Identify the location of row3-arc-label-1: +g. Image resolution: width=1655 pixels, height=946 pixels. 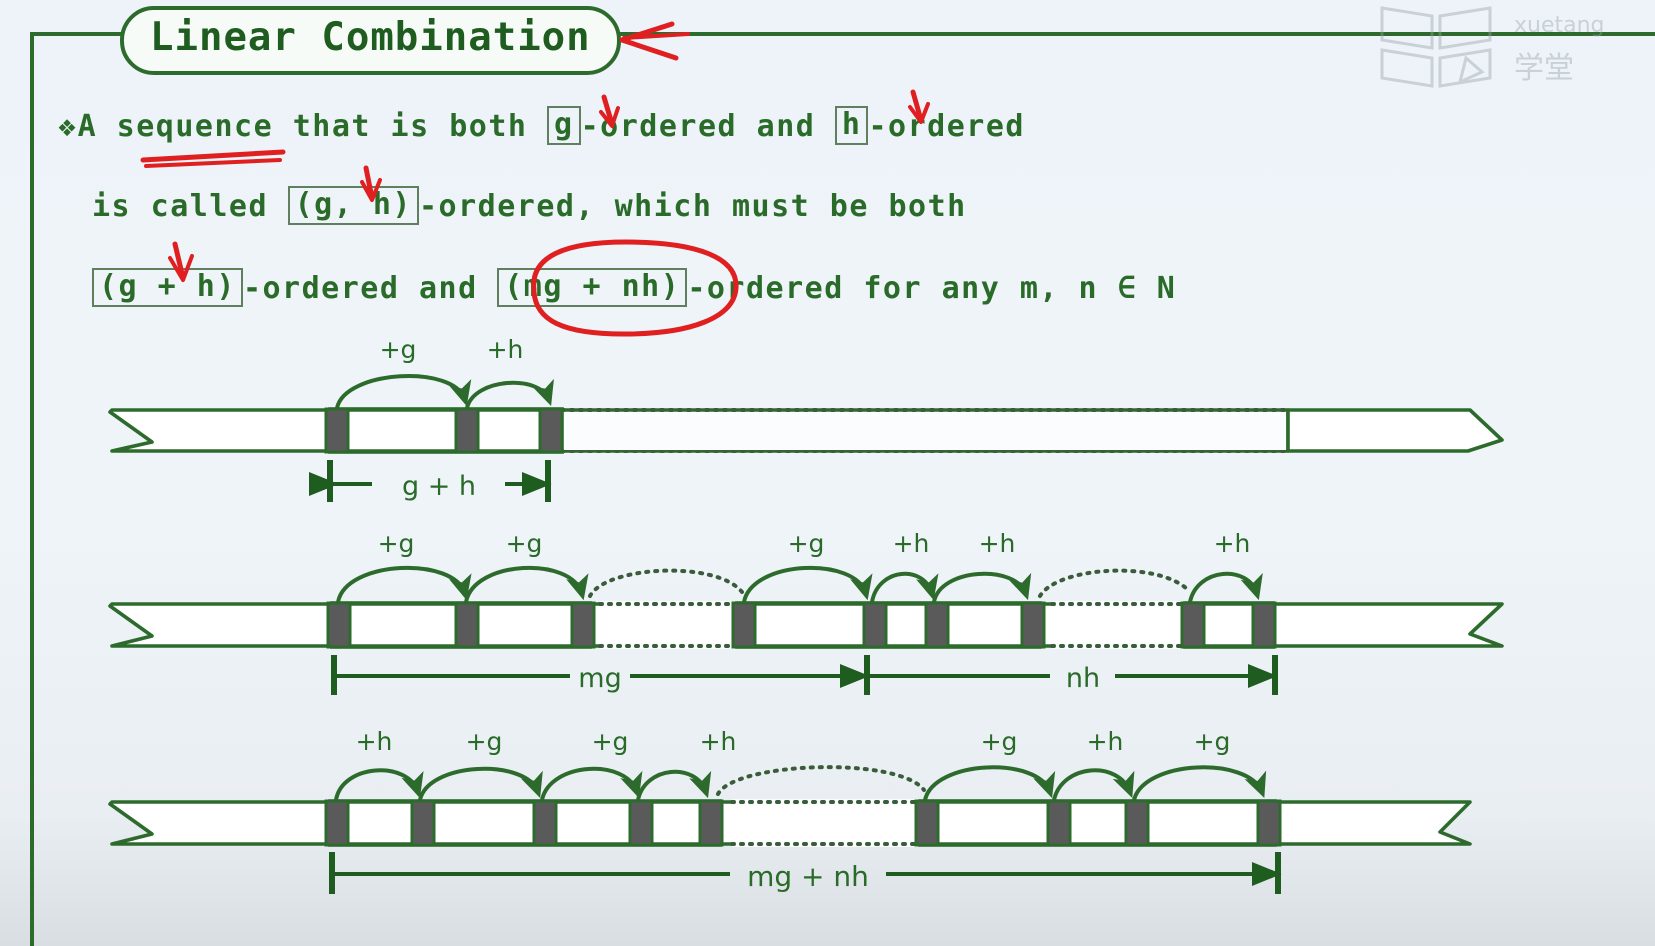
(484, 741).